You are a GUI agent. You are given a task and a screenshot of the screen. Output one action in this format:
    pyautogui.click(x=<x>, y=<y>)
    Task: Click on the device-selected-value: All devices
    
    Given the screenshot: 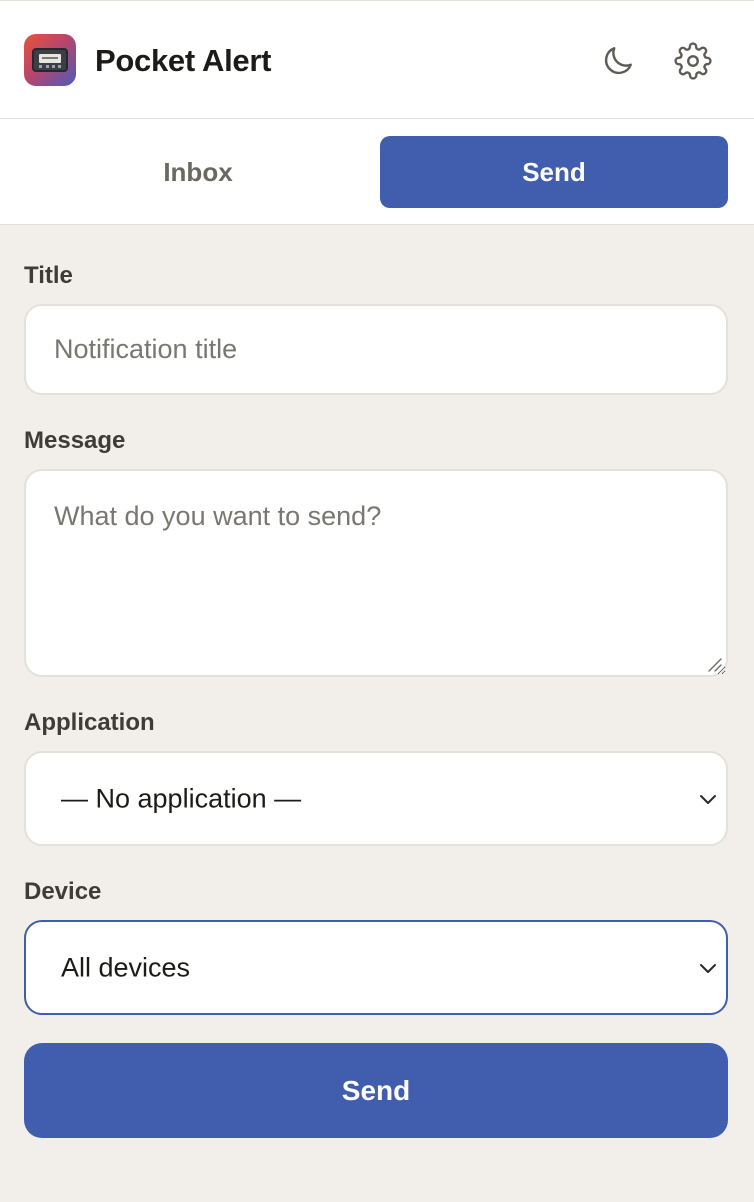 What is the action you would take?
    pyautogui.click(x=126, y=967)
    